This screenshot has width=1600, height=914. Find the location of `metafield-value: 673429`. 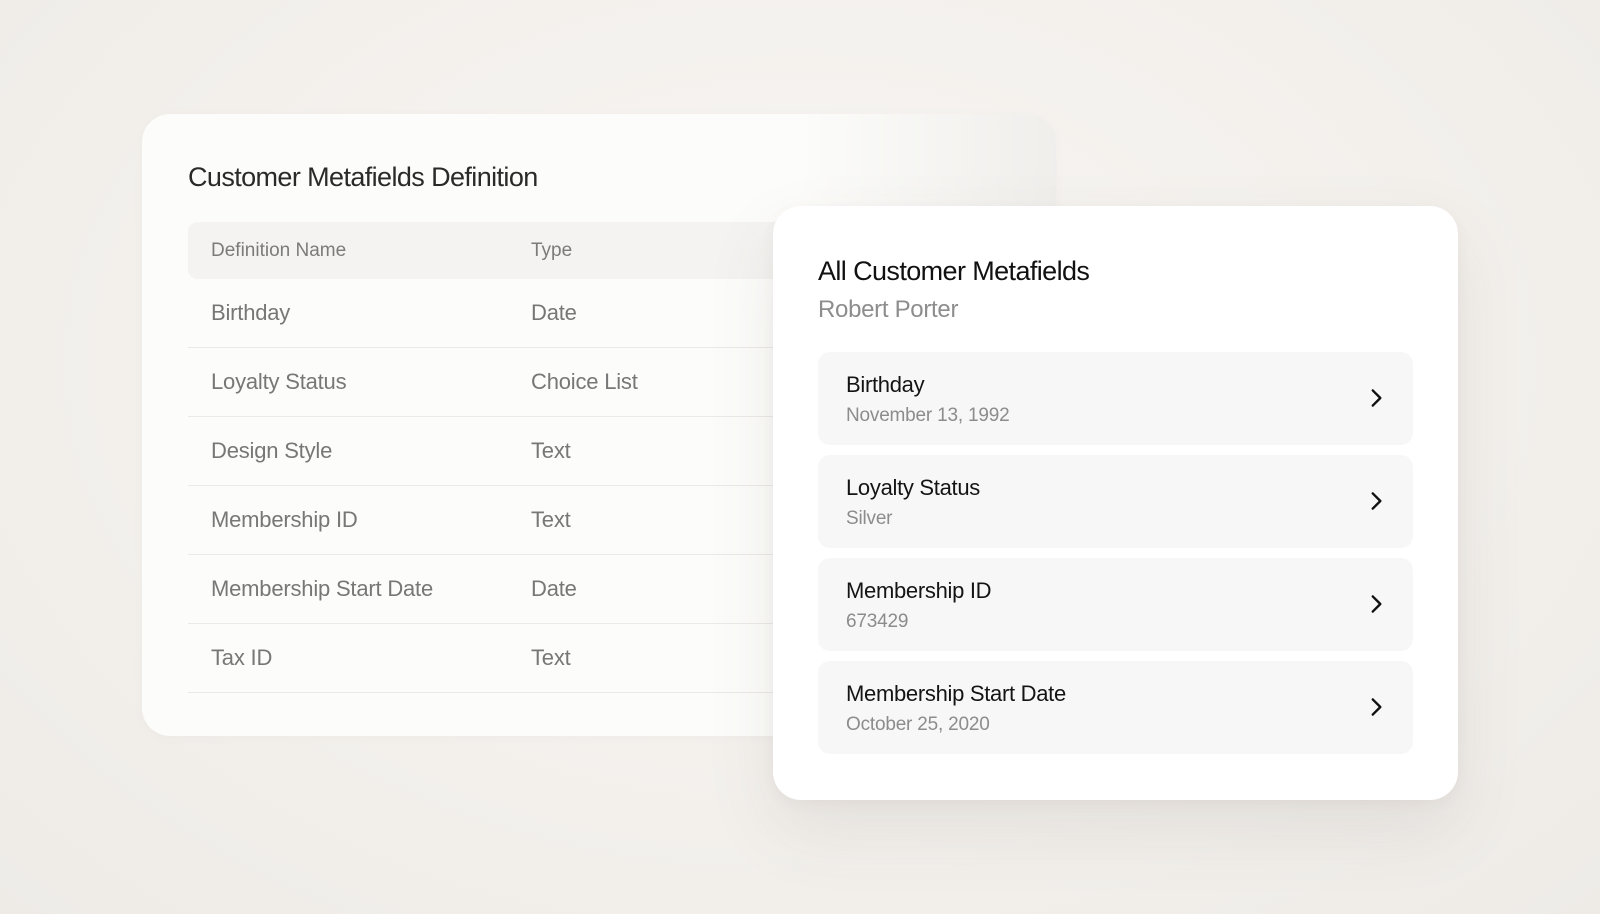

metafield-value: 673429 is located at coordinates (877, 621).